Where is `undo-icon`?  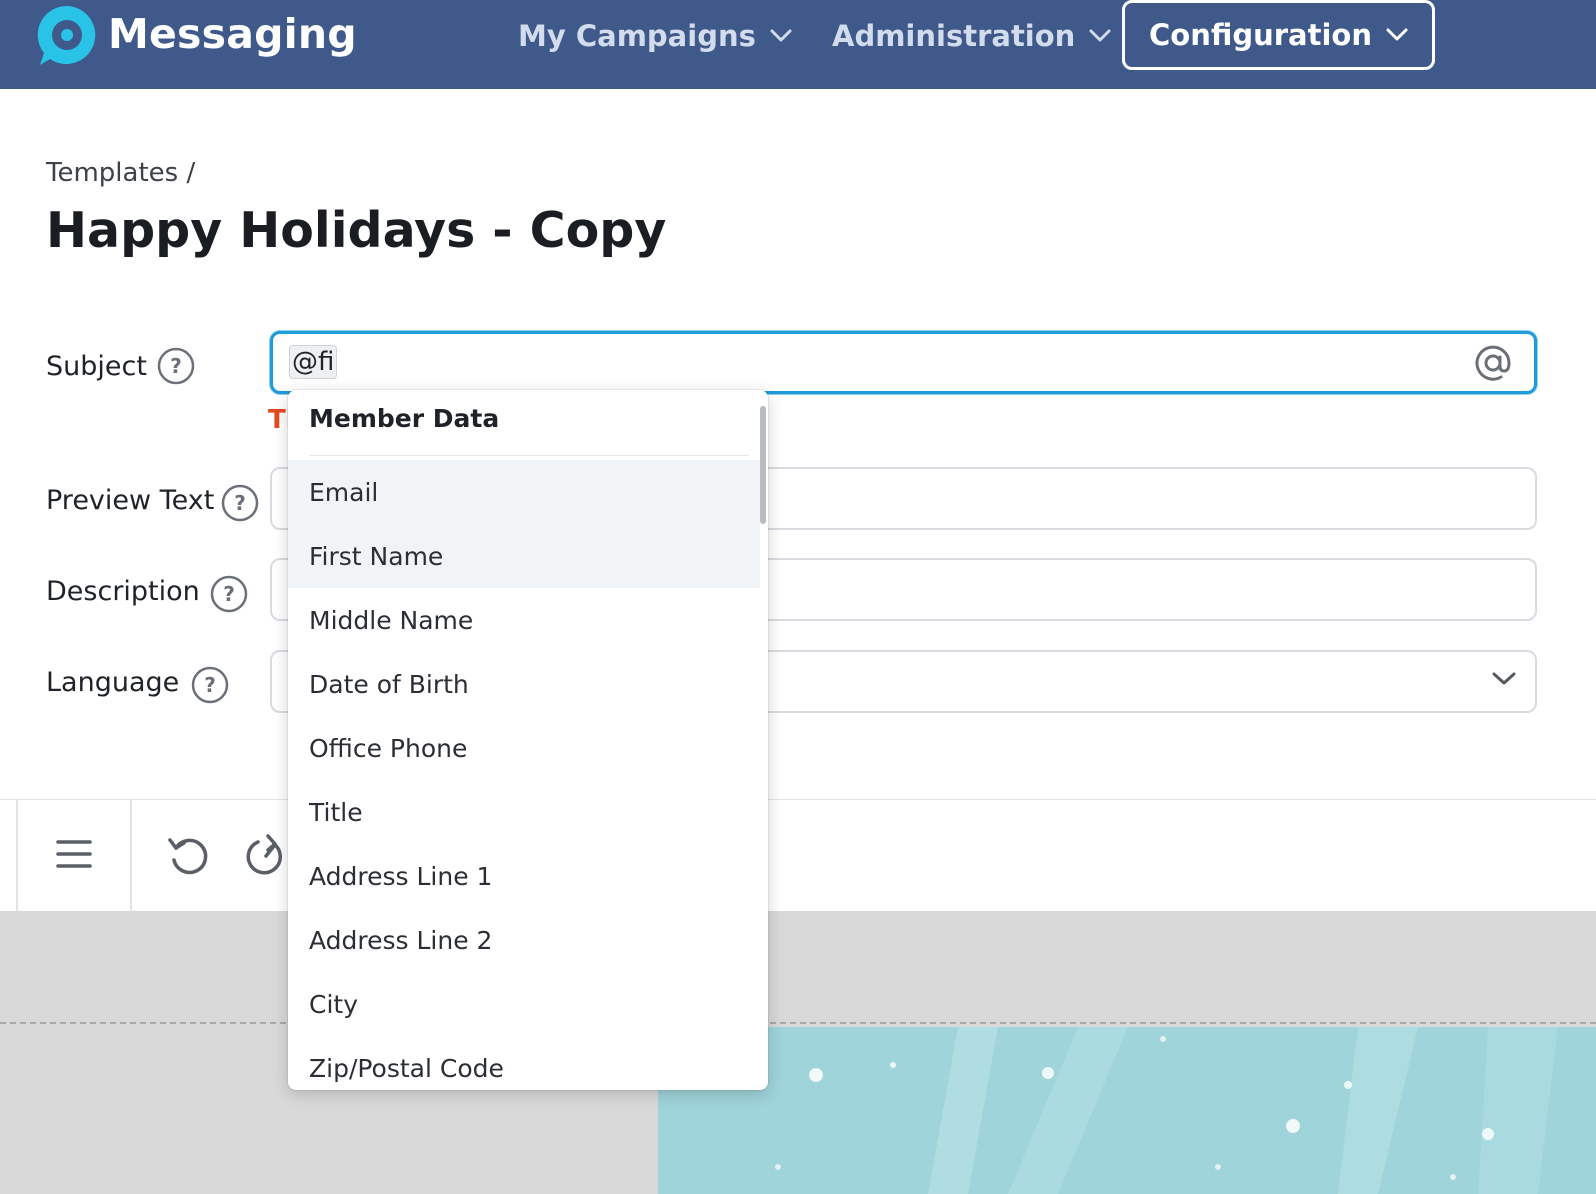
undo-icon is located at coordinates (188, 856).